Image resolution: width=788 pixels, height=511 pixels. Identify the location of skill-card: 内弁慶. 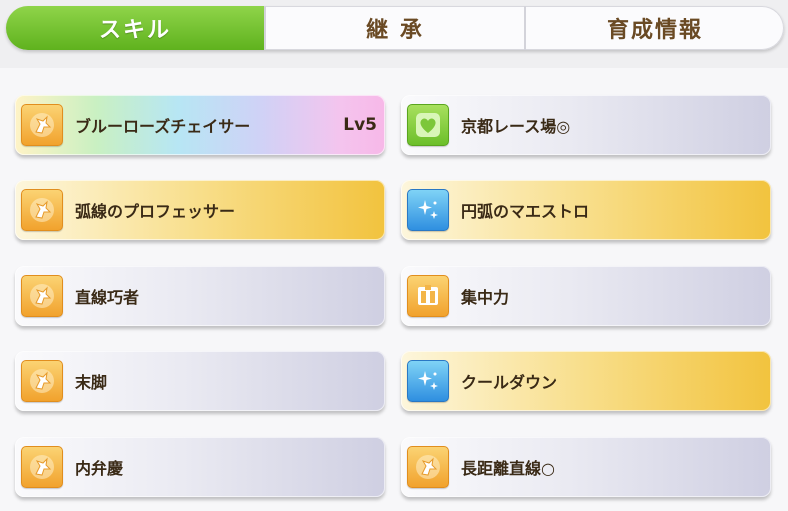
(200, 467).